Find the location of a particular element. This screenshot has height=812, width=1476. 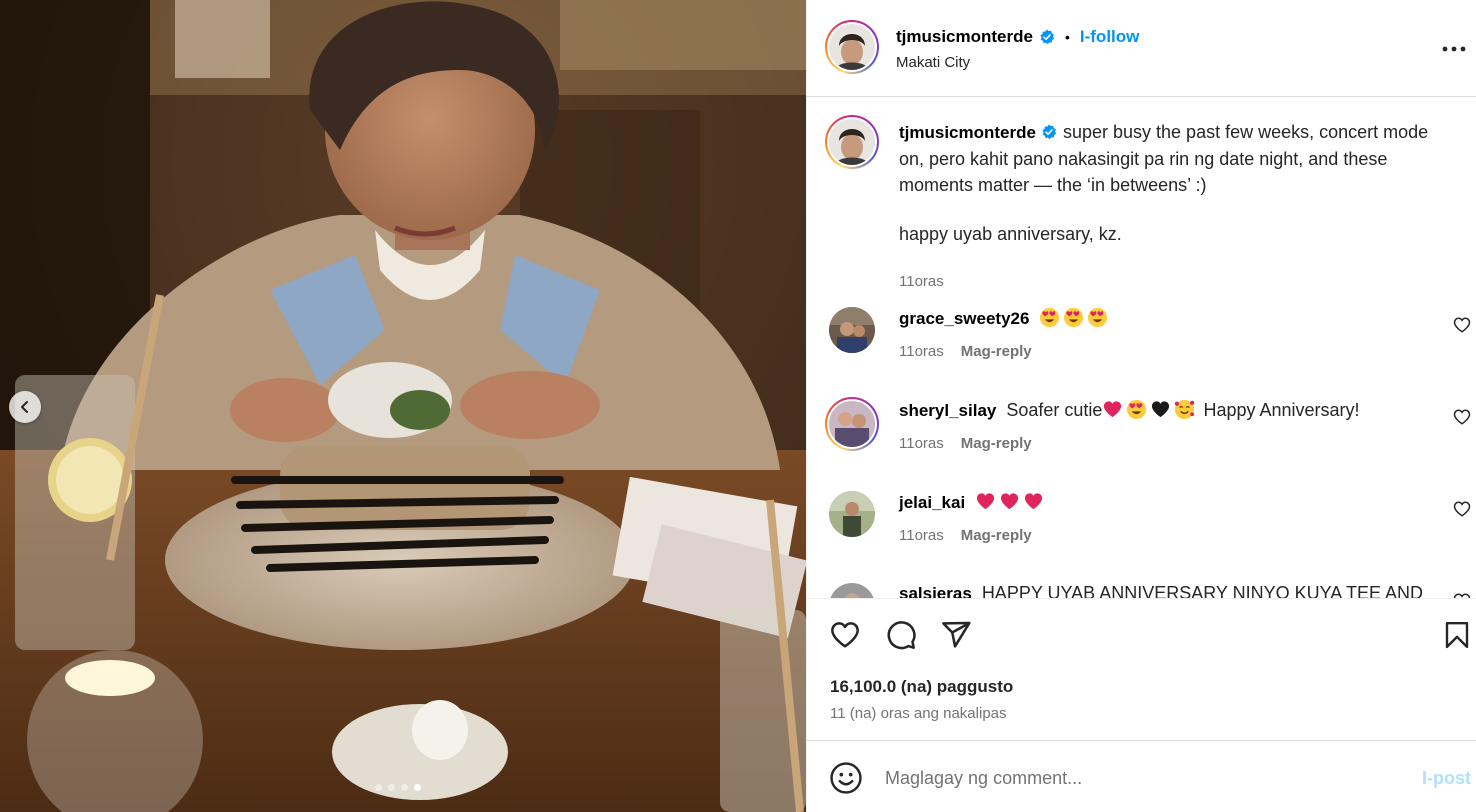

caption-username: tjmusicmonterde is located at coordinates (967, 132).